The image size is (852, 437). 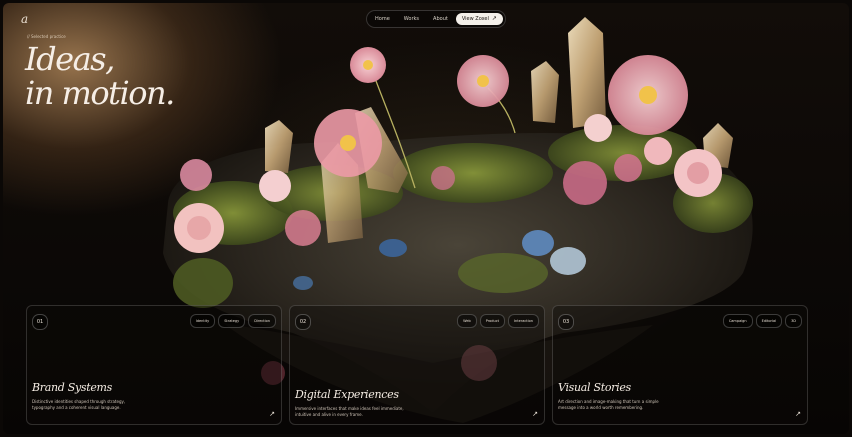 I want to click on tag-3d: 3D, so click(x=793, y=321).